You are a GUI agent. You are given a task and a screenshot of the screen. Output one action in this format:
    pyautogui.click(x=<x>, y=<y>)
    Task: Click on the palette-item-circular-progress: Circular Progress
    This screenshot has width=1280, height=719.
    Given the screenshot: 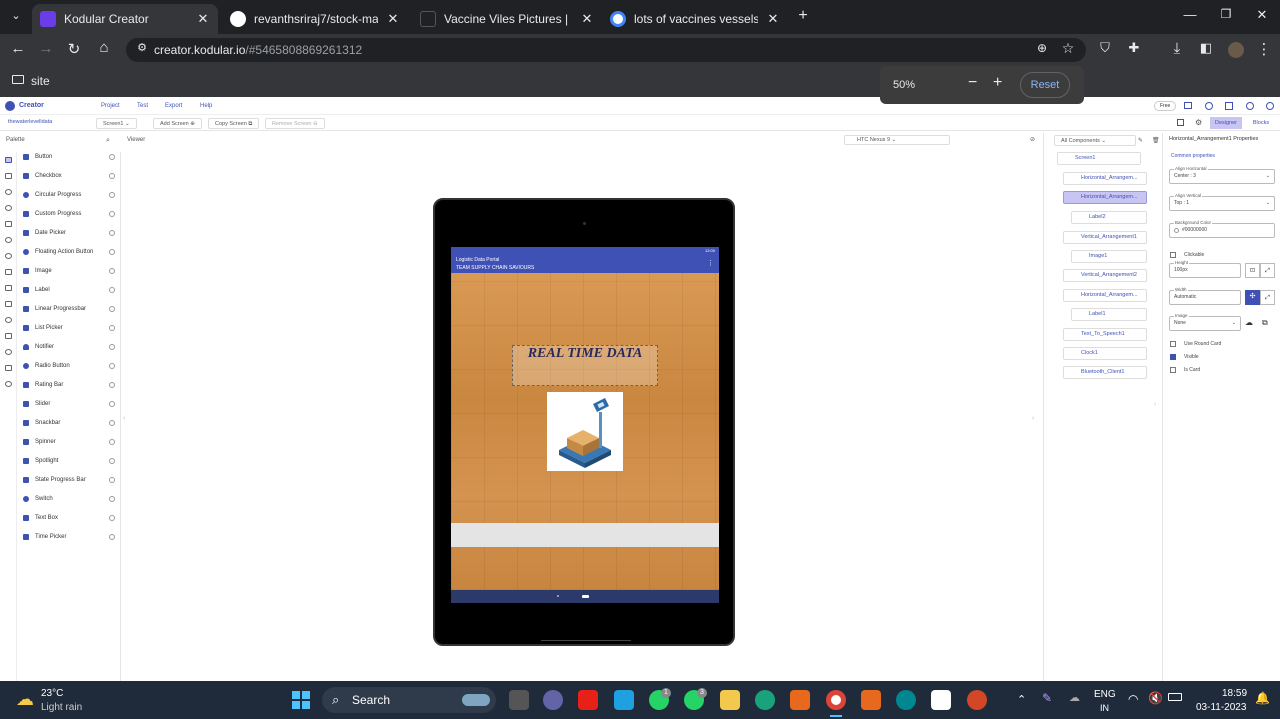 What is the action you would take?
    pyautogui.click(x=69, y=194)
    